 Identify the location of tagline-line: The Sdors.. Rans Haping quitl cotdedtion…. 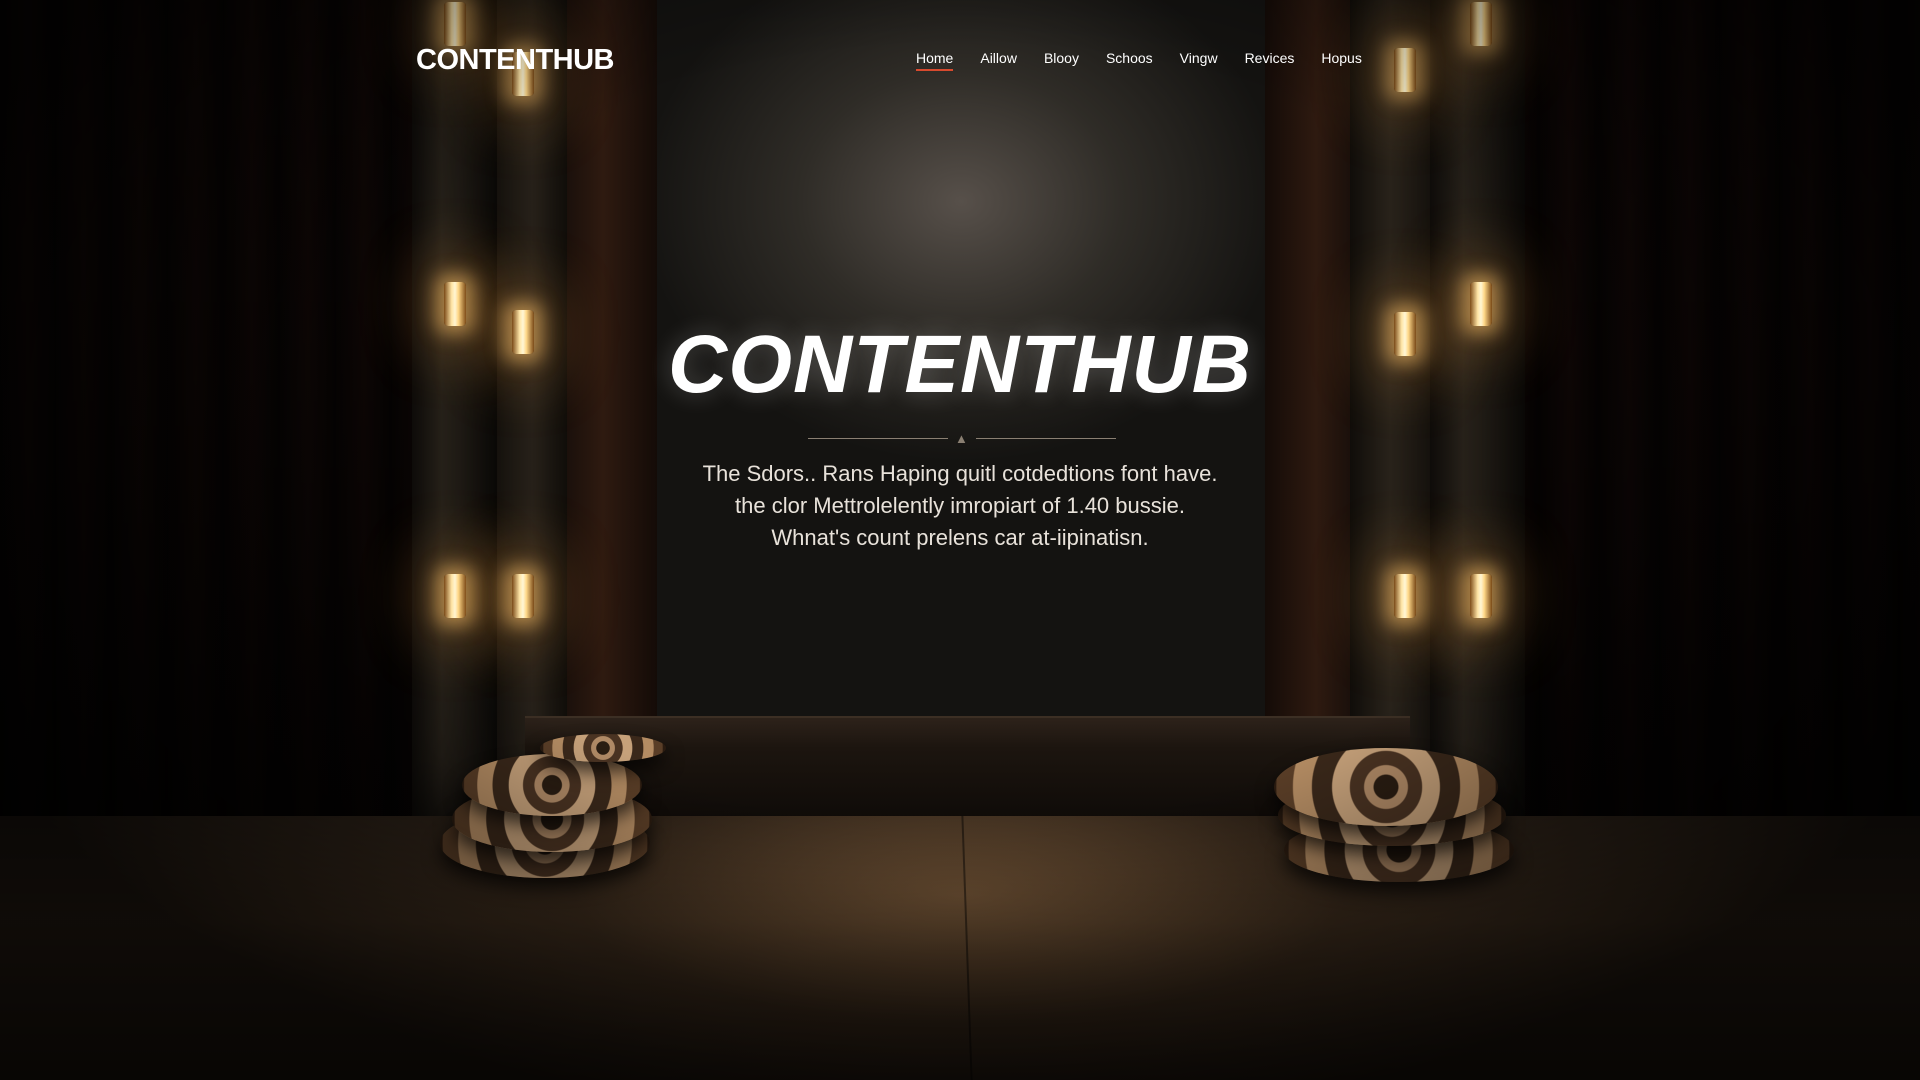
(960, 473).